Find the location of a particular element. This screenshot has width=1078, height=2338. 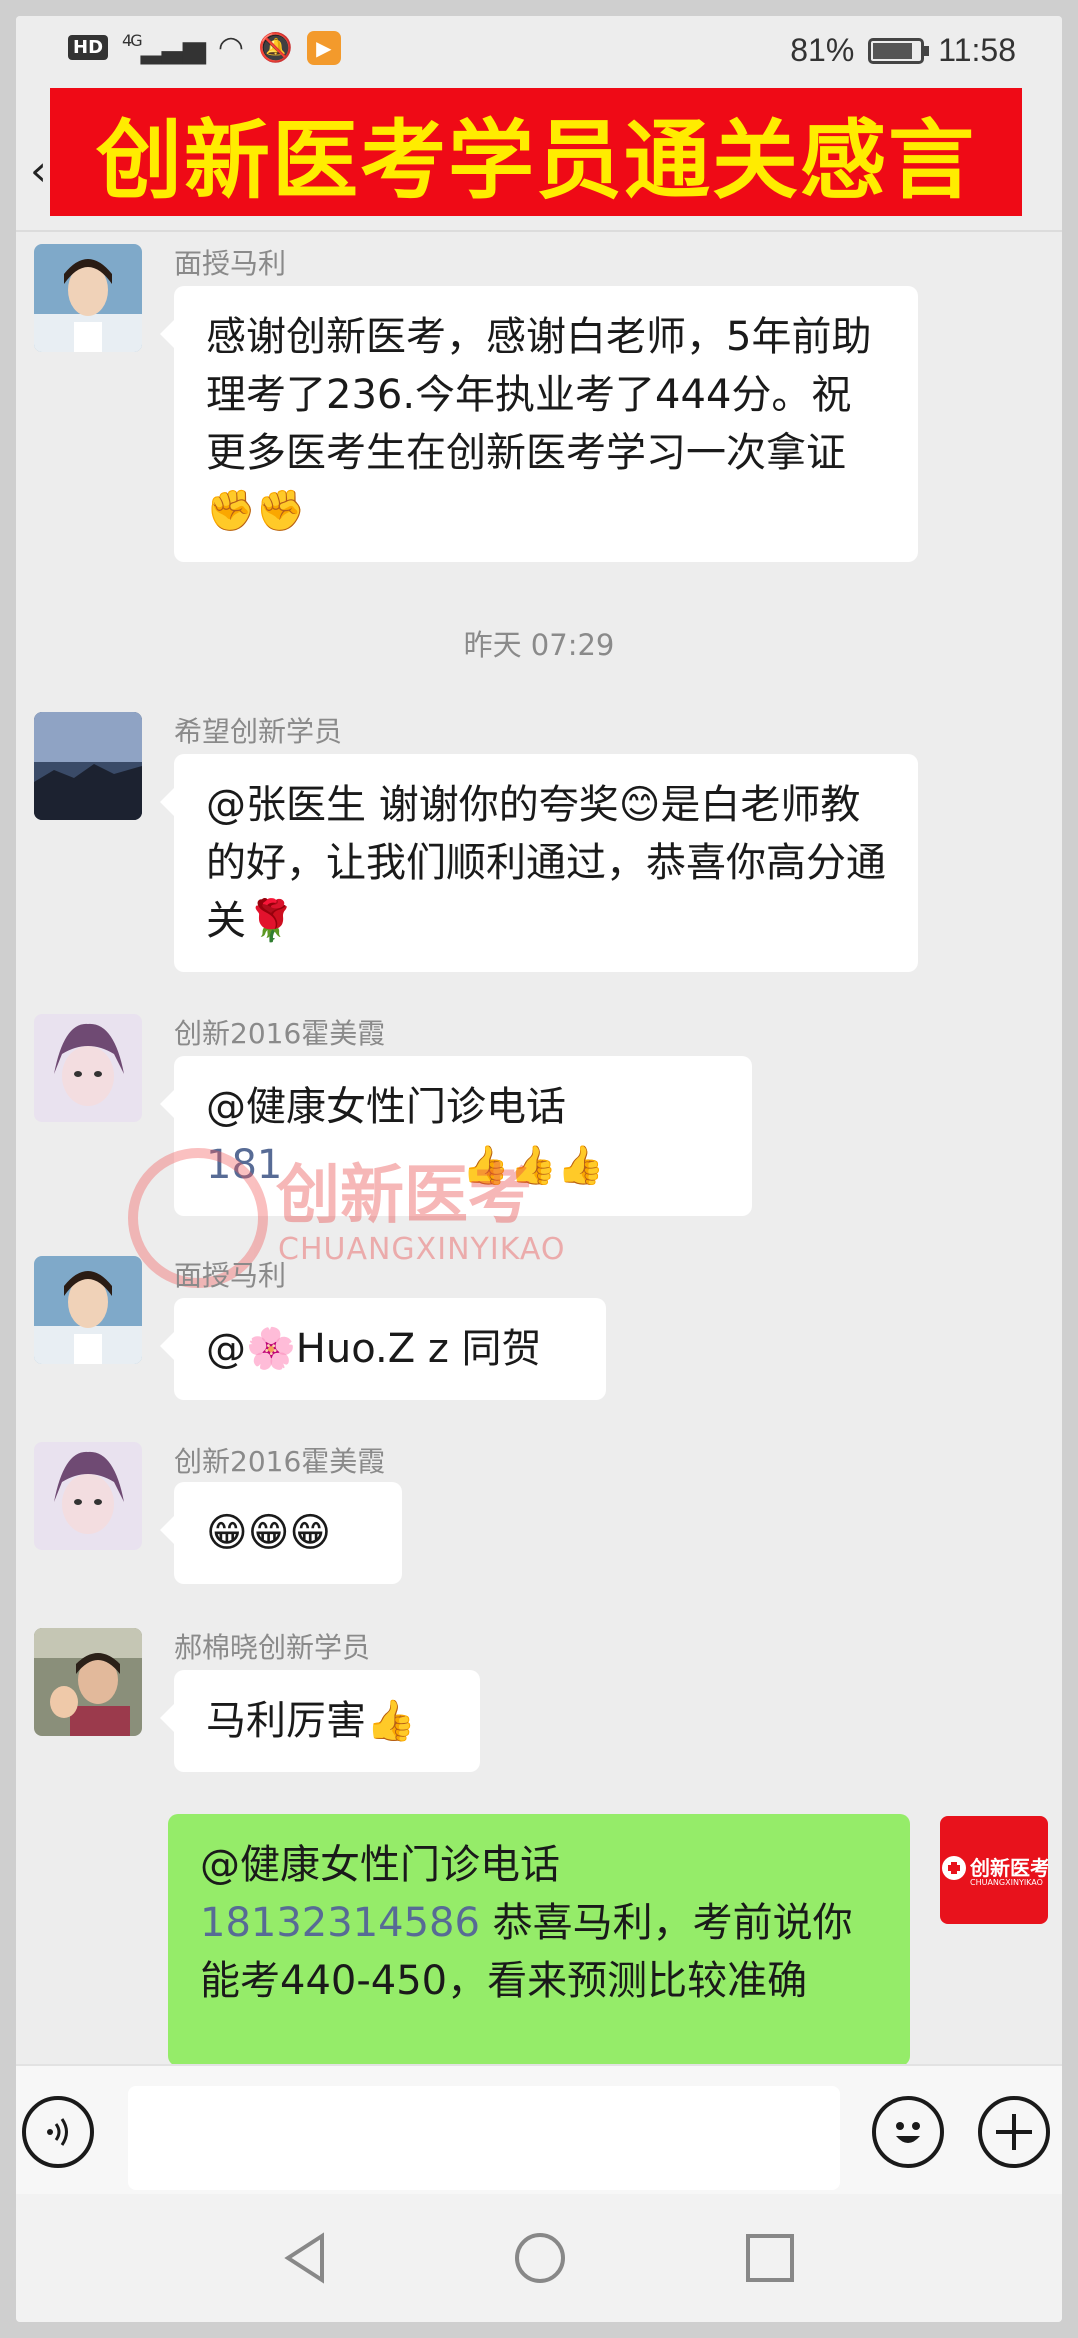

nav-recents-icon is located at coordinates (770, 2258).